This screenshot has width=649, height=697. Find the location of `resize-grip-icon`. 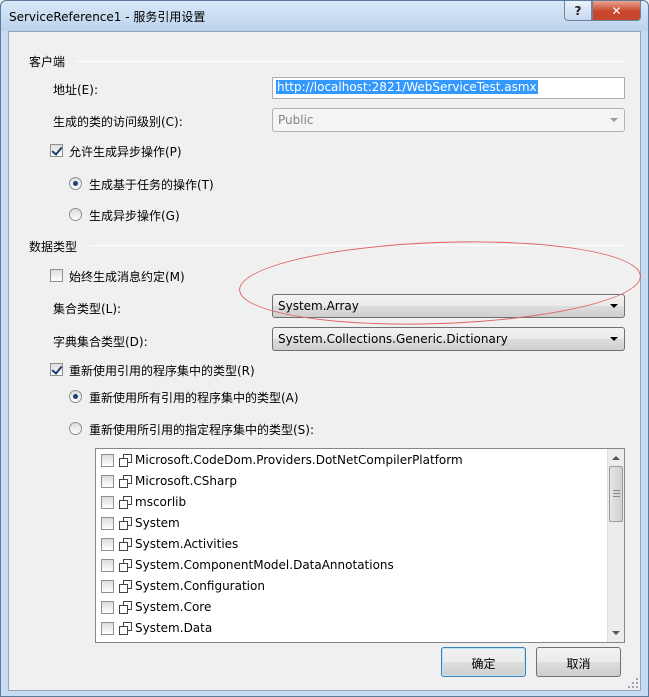

resize-grip-icon is located at coordinates (633, 683).